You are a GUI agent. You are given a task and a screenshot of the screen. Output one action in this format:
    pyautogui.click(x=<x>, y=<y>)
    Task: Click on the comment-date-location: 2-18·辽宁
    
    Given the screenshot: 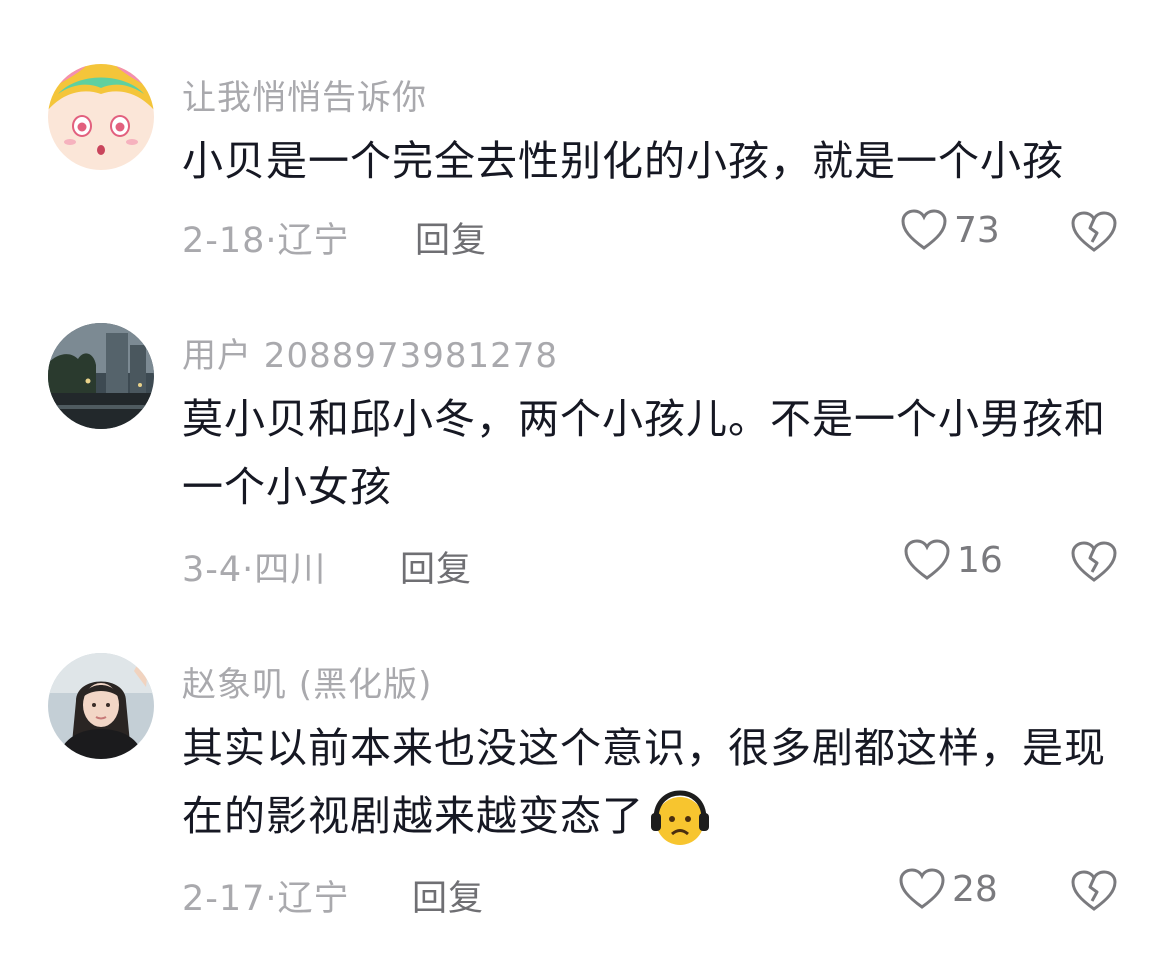 What is the action you would take?
    pyautogui.click(x=266, y=241)
    